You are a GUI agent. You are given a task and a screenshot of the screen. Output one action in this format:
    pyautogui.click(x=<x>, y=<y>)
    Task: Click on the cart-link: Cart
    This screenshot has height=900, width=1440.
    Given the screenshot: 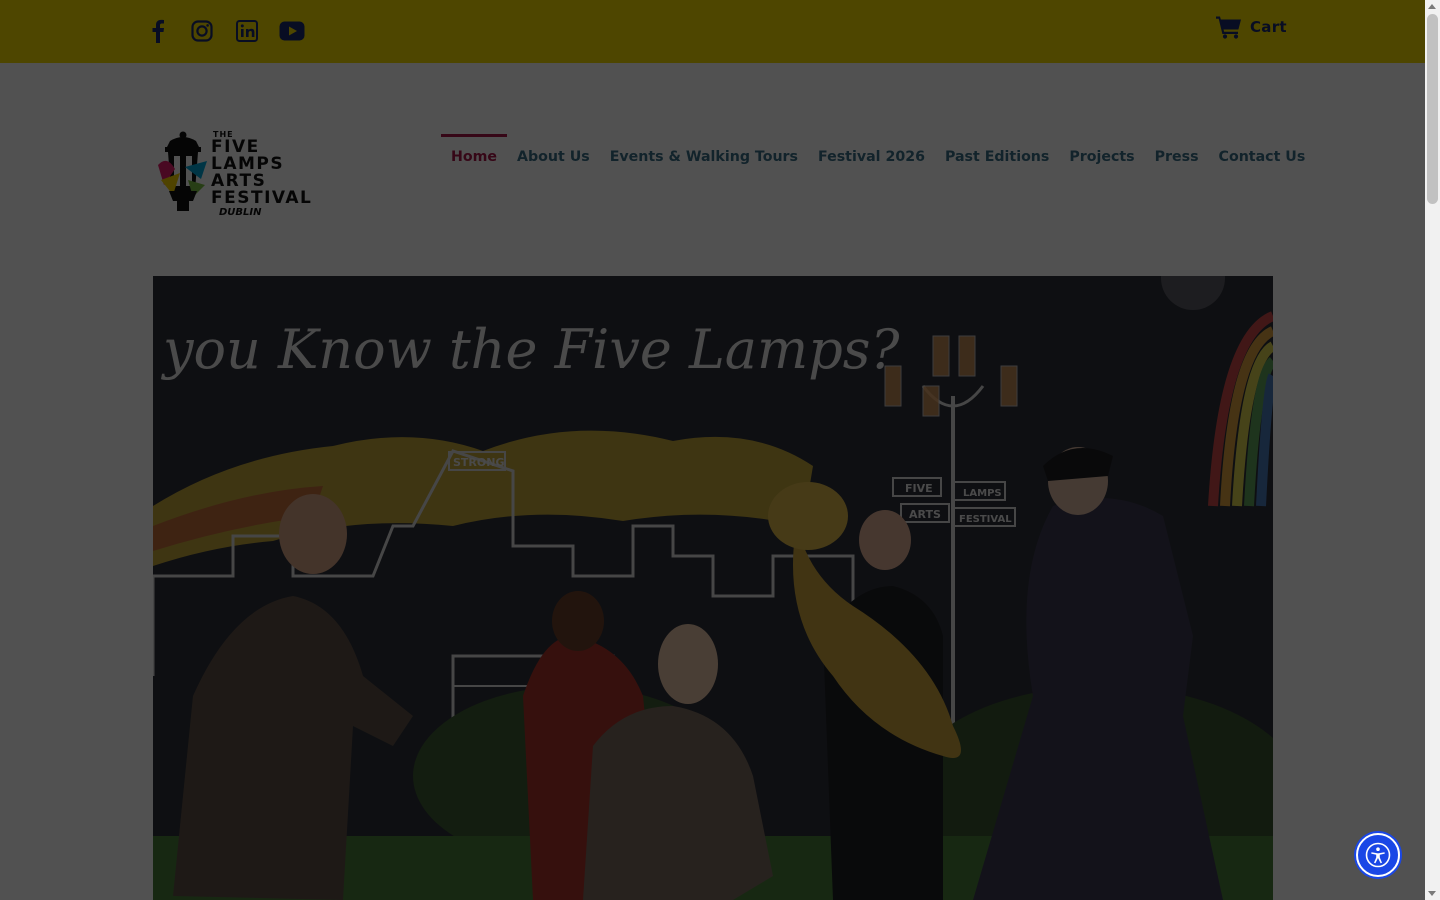 What is the action you would take?
    pyautogui.click(x=1251, y=27)
    